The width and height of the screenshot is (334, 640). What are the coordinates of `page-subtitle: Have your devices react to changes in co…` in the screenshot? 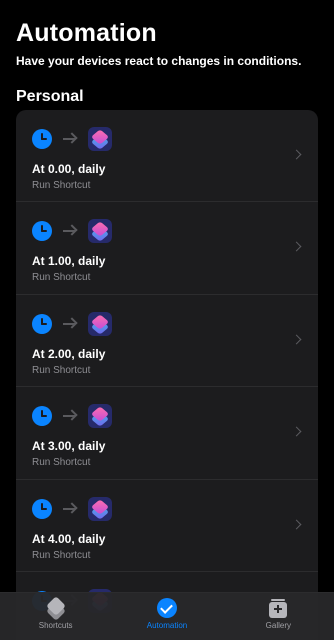 It's located at (159, 61).